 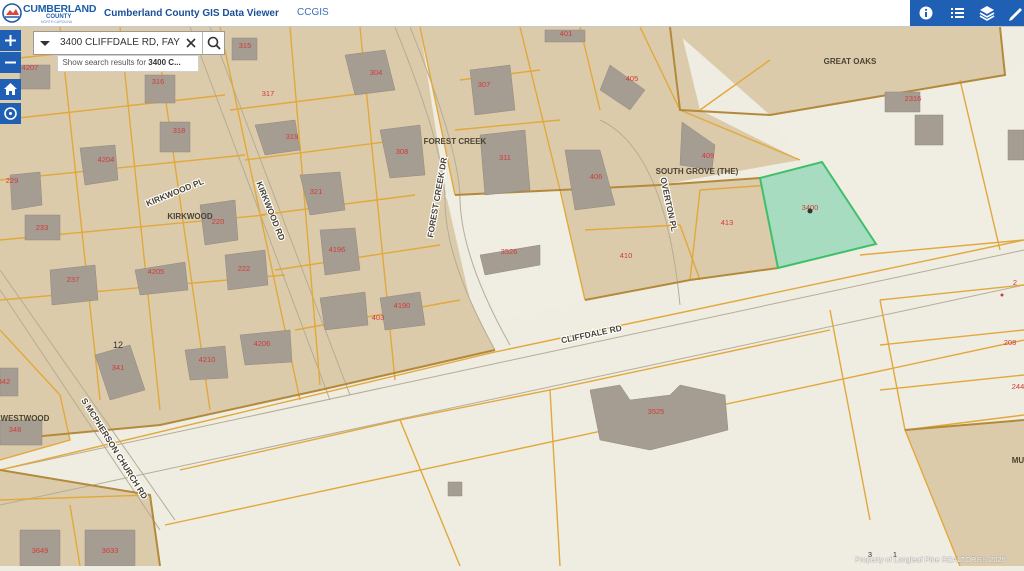 What do you see at coordinates (30, 67) in the screenshot?
I see `address-label: 4207` at bounding box center [30, 67].